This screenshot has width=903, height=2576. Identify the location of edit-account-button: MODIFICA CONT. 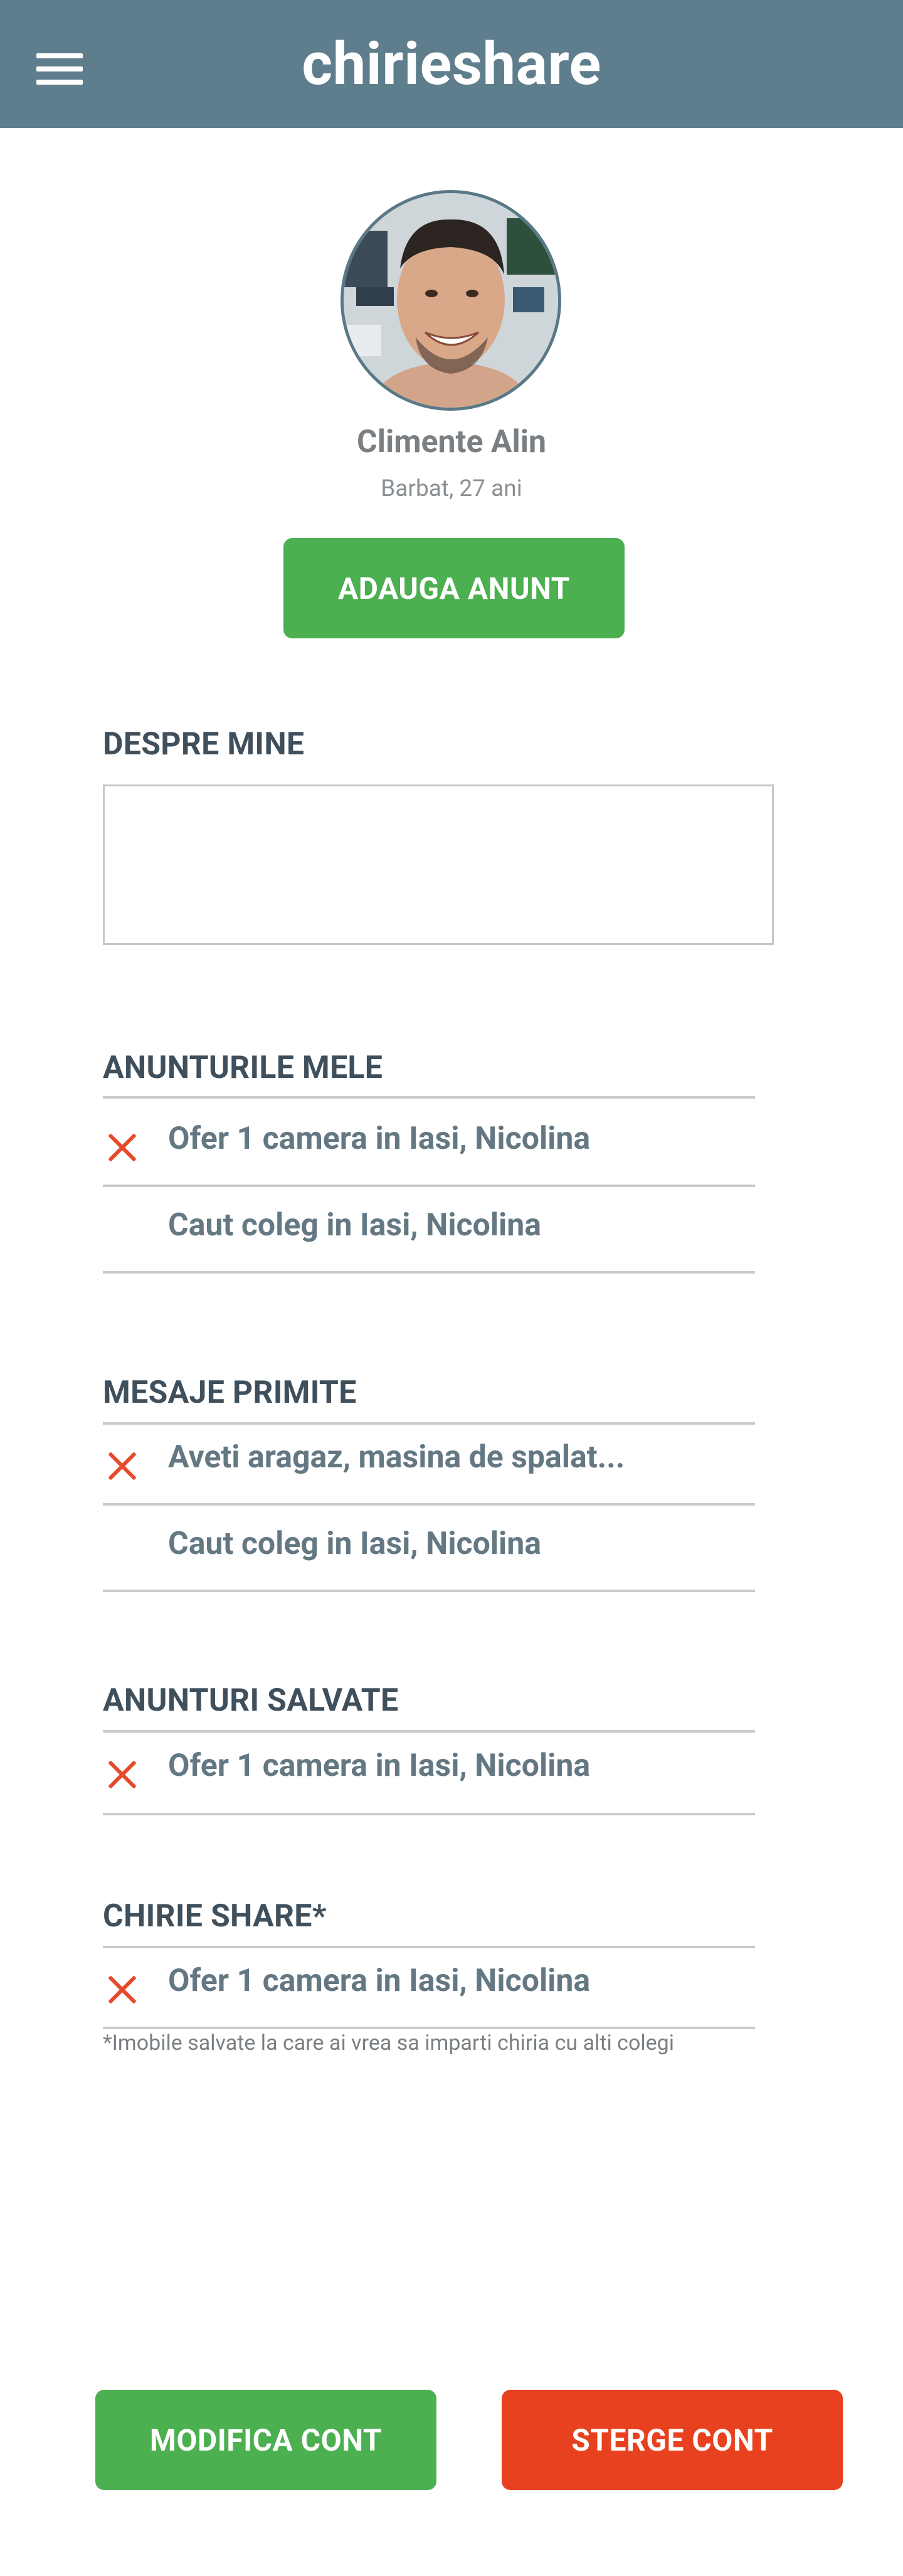
(265, 2440).